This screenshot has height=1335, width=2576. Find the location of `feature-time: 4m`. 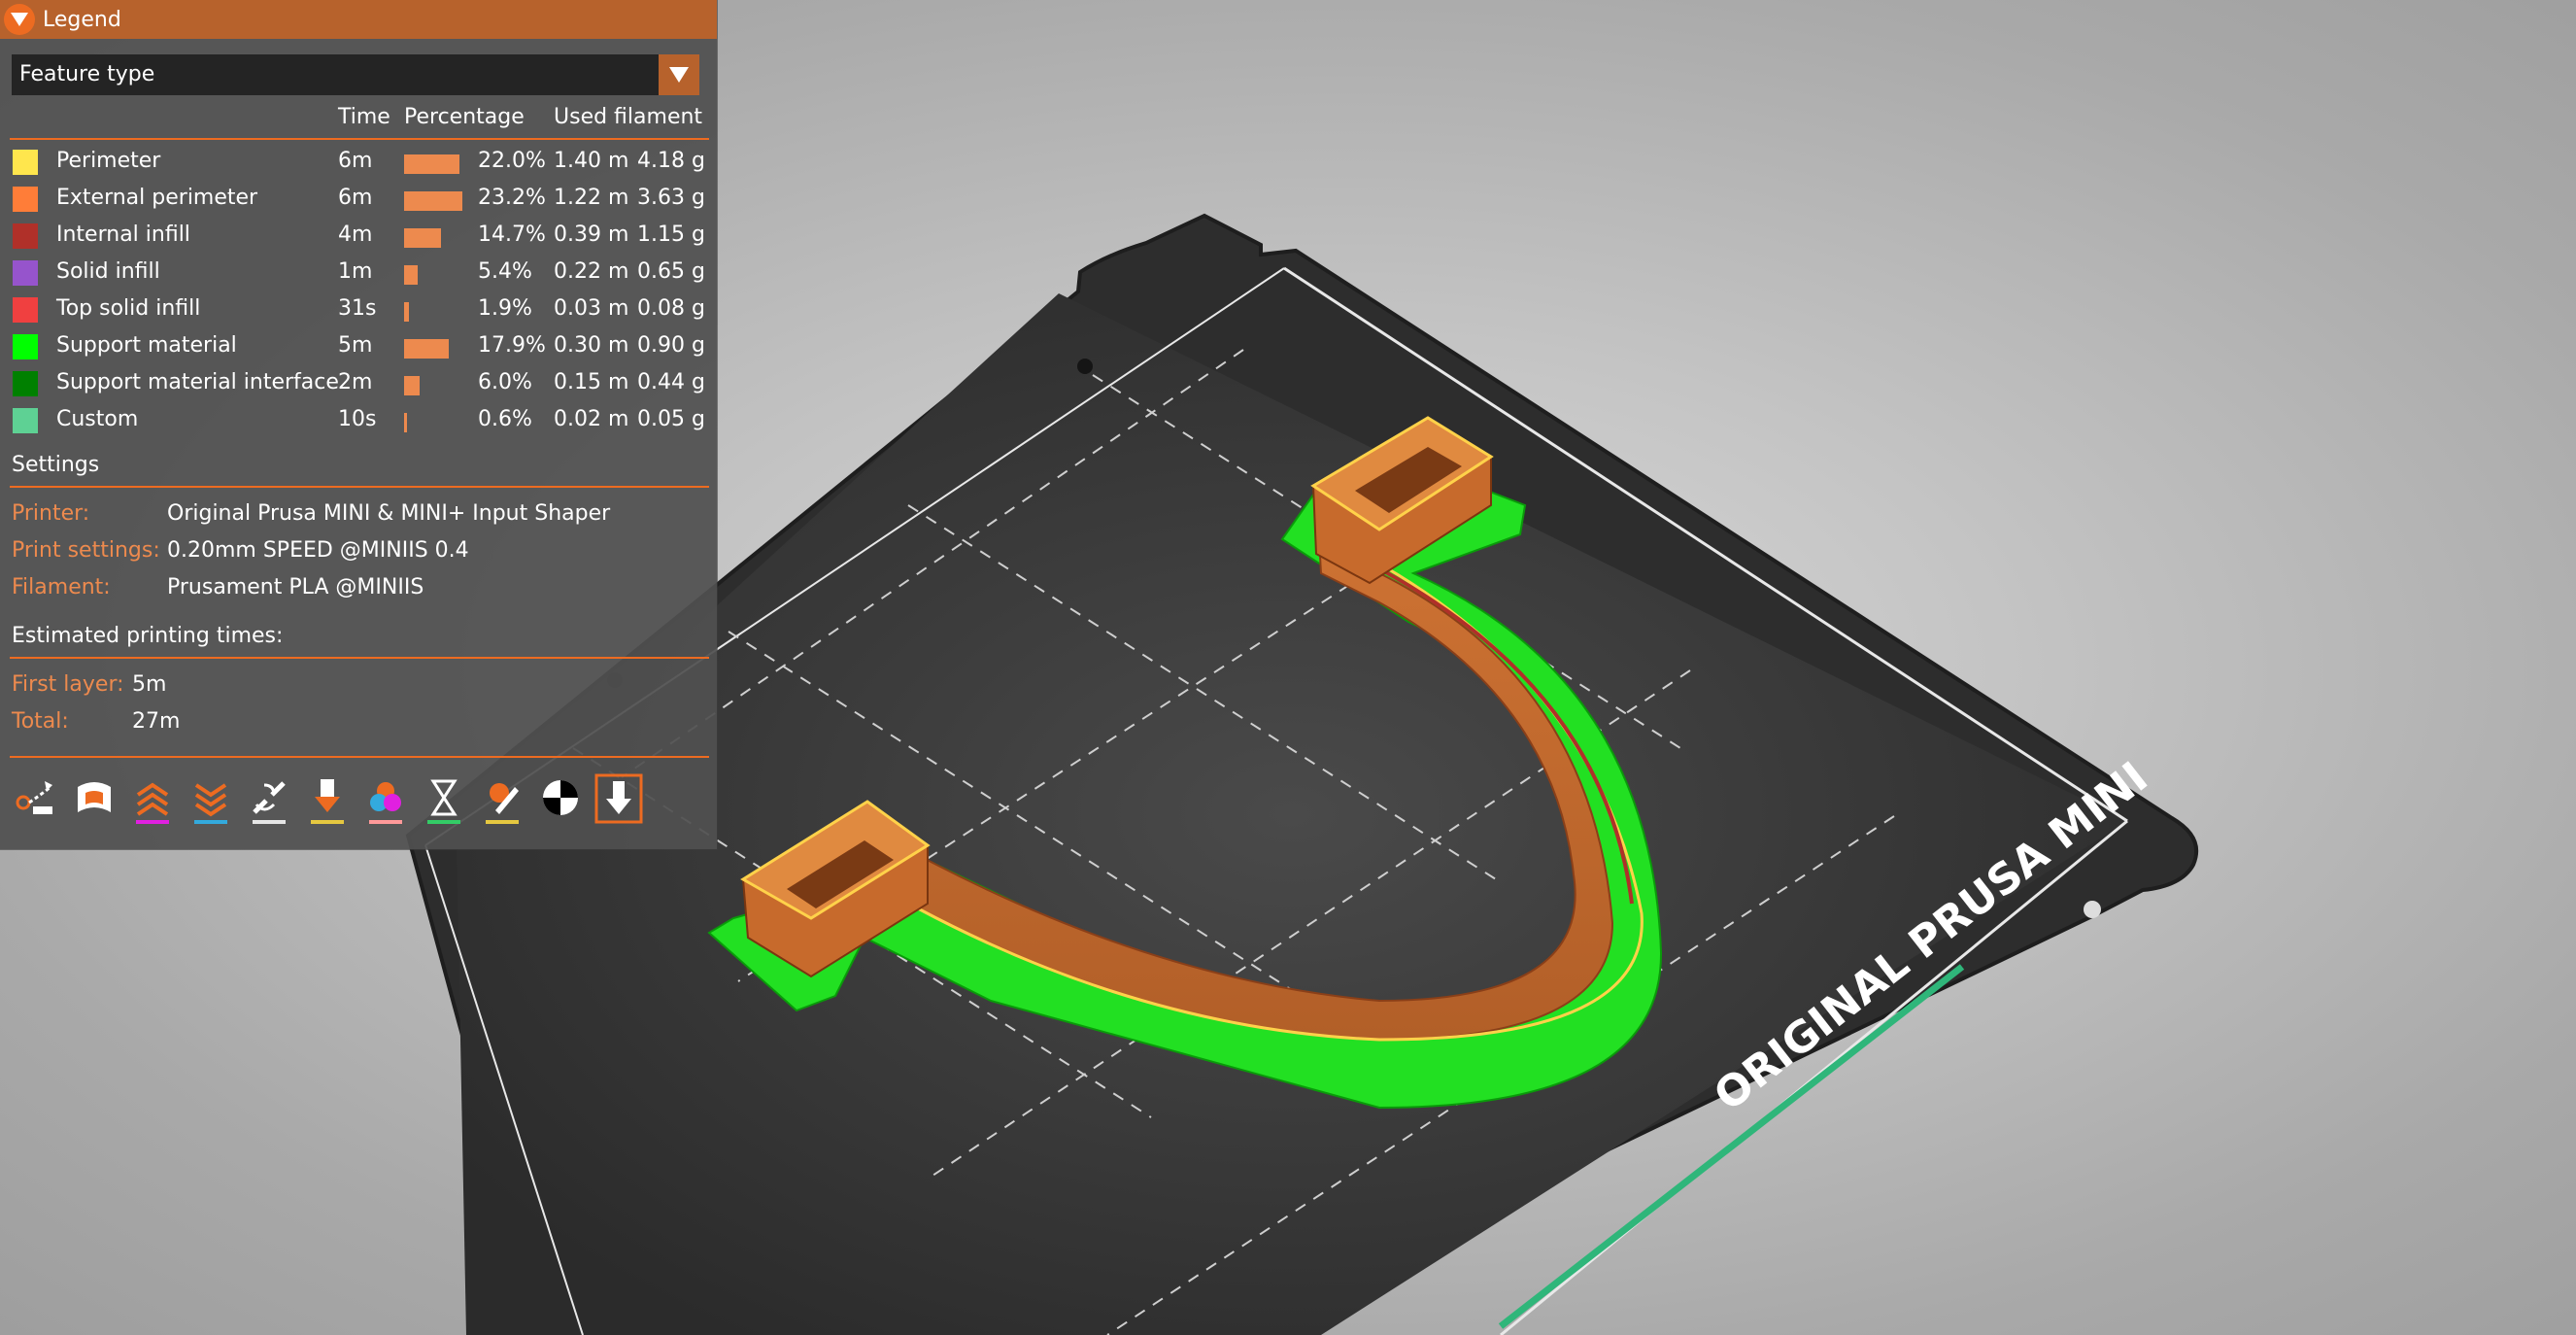

feature-time: 4m is located at coordinates (355, 234).